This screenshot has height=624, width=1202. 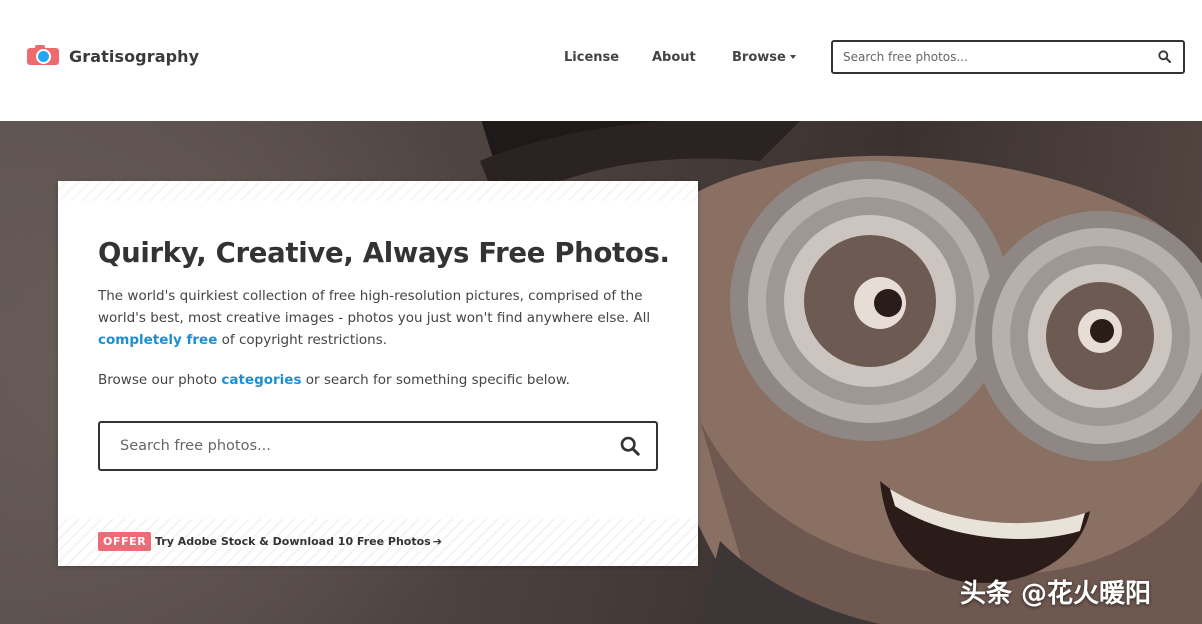 I want to click on offer-badge: OFFER, so click(x=125, y=541).